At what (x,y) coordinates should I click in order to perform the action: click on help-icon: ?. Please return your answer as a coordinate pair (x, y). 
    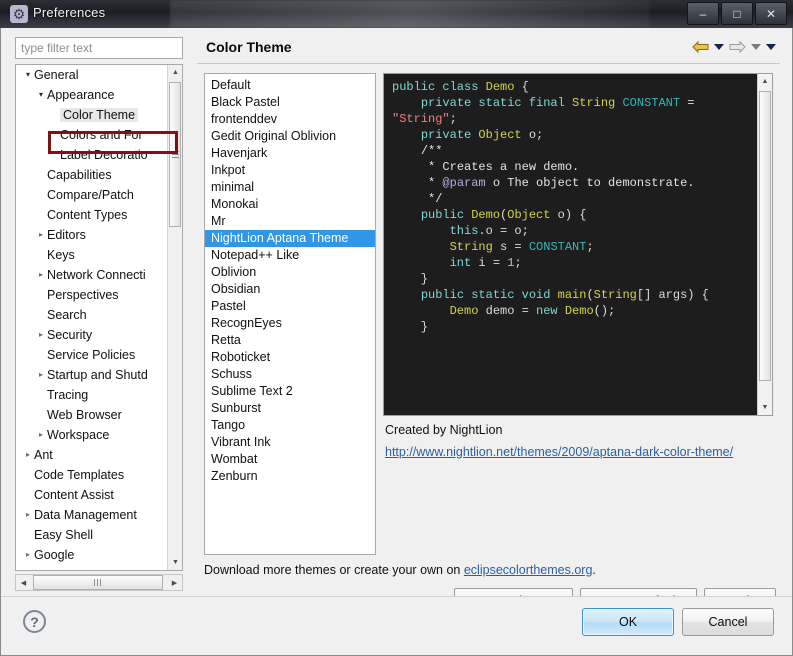
    Looking at the image, I should click on (34, 621).